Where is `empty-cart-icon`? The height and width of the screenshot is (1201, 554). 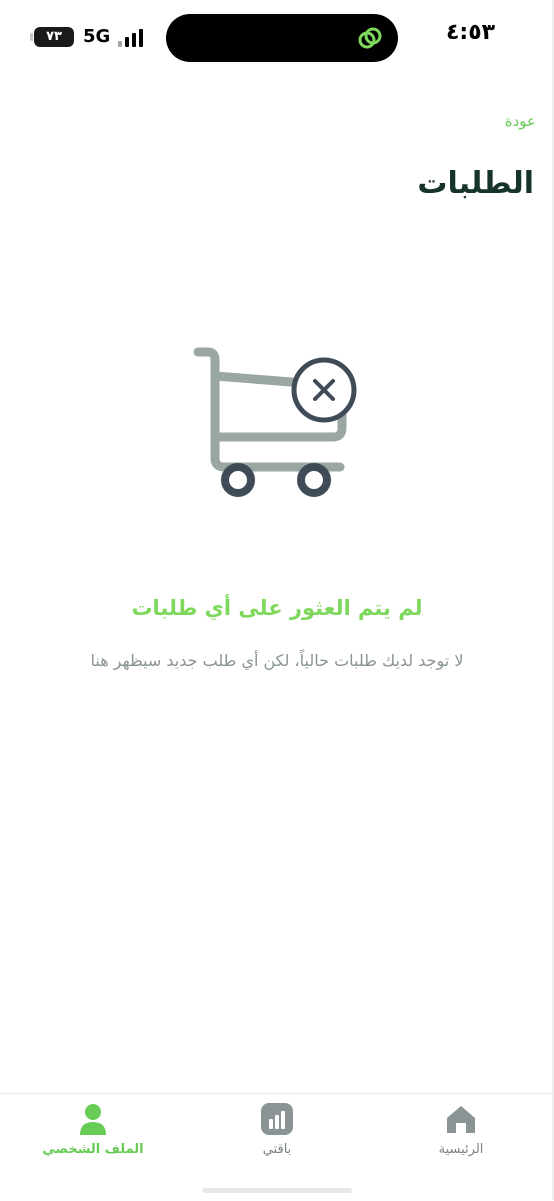 empty-cart-icon is located at coordinates (275, 422).